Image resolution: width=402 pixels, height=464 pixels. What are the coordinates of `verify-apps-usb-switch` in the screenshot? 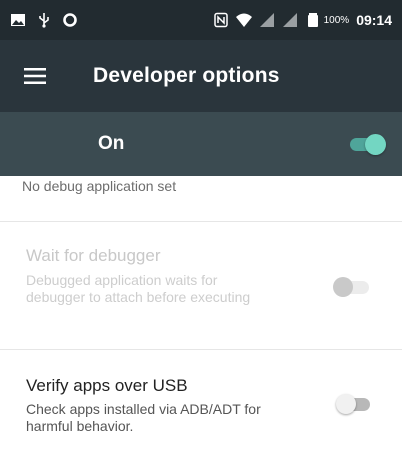 It's located at (355, 404).